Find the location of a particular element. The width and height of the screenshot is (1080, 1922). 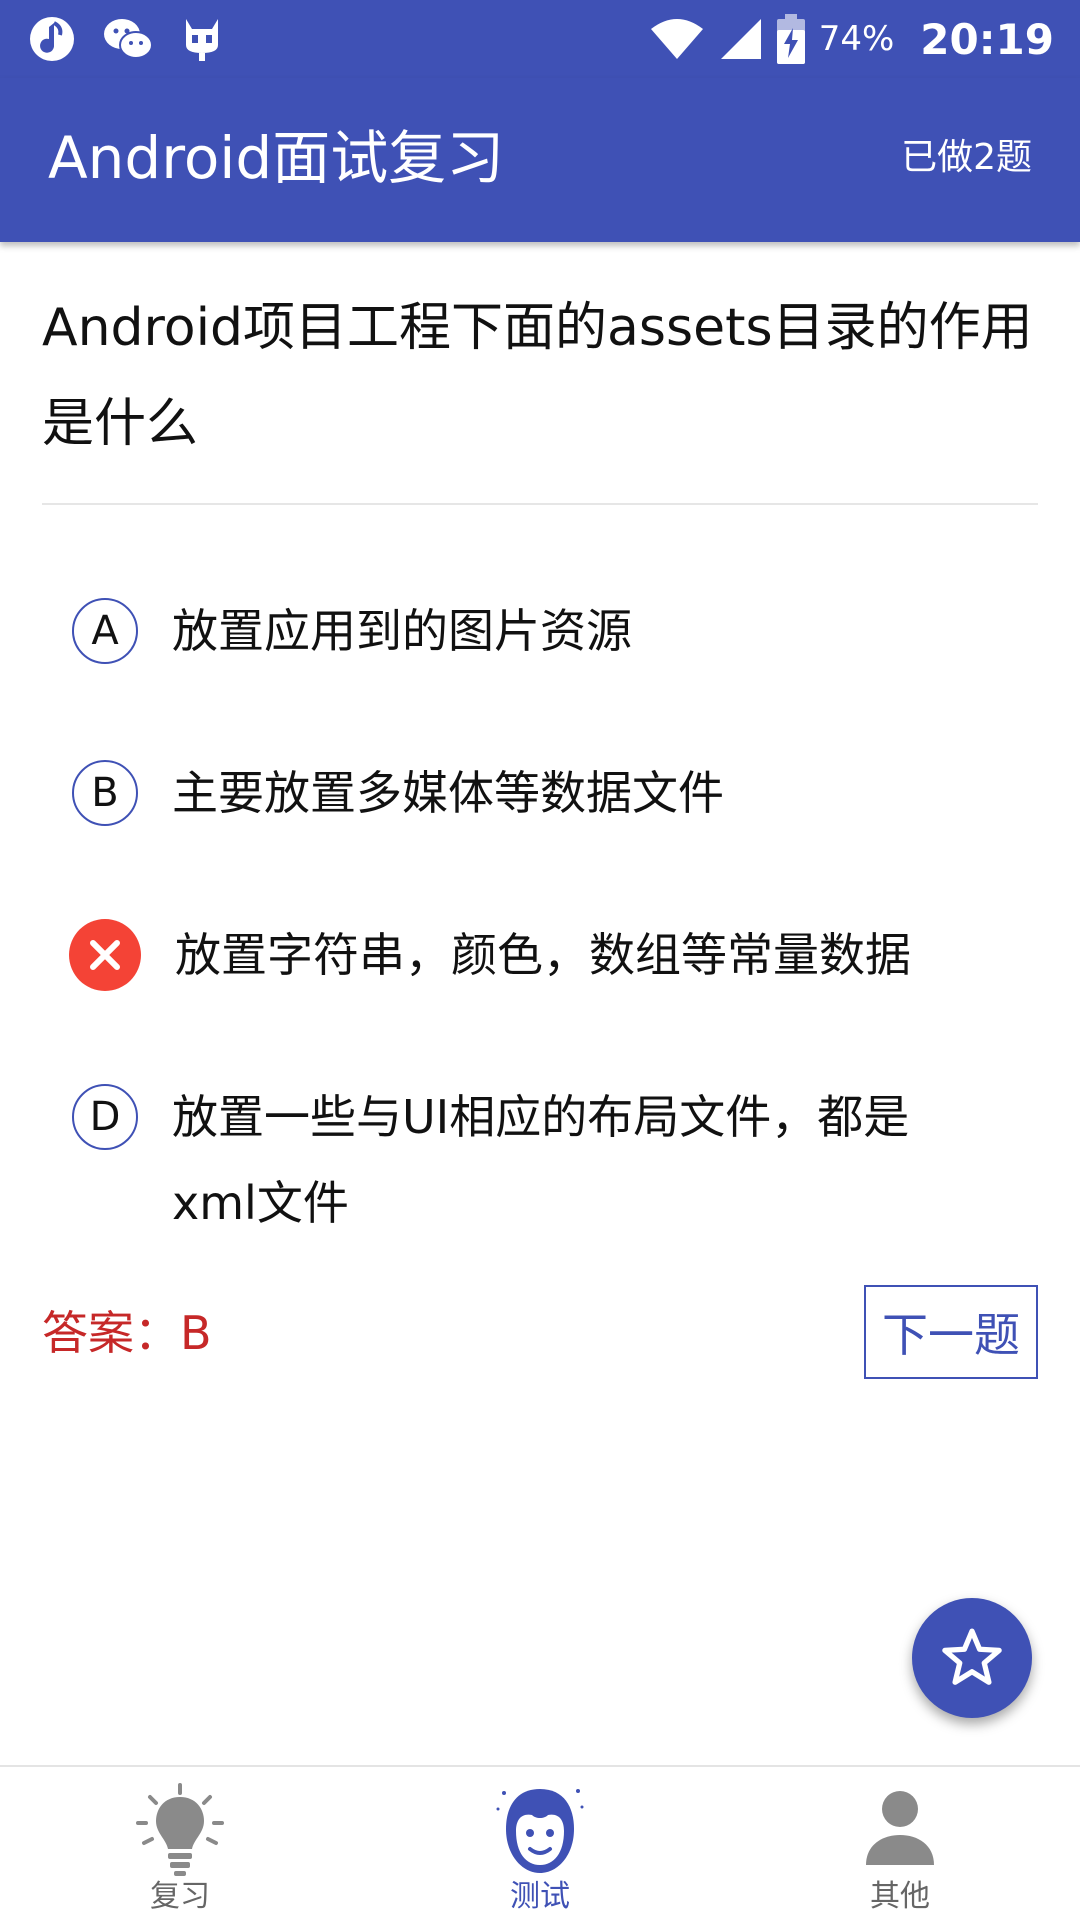

option-d-text: 放置一些与UI相应的布局文件，都是xml文件 is located at coordinates (541, 1160).